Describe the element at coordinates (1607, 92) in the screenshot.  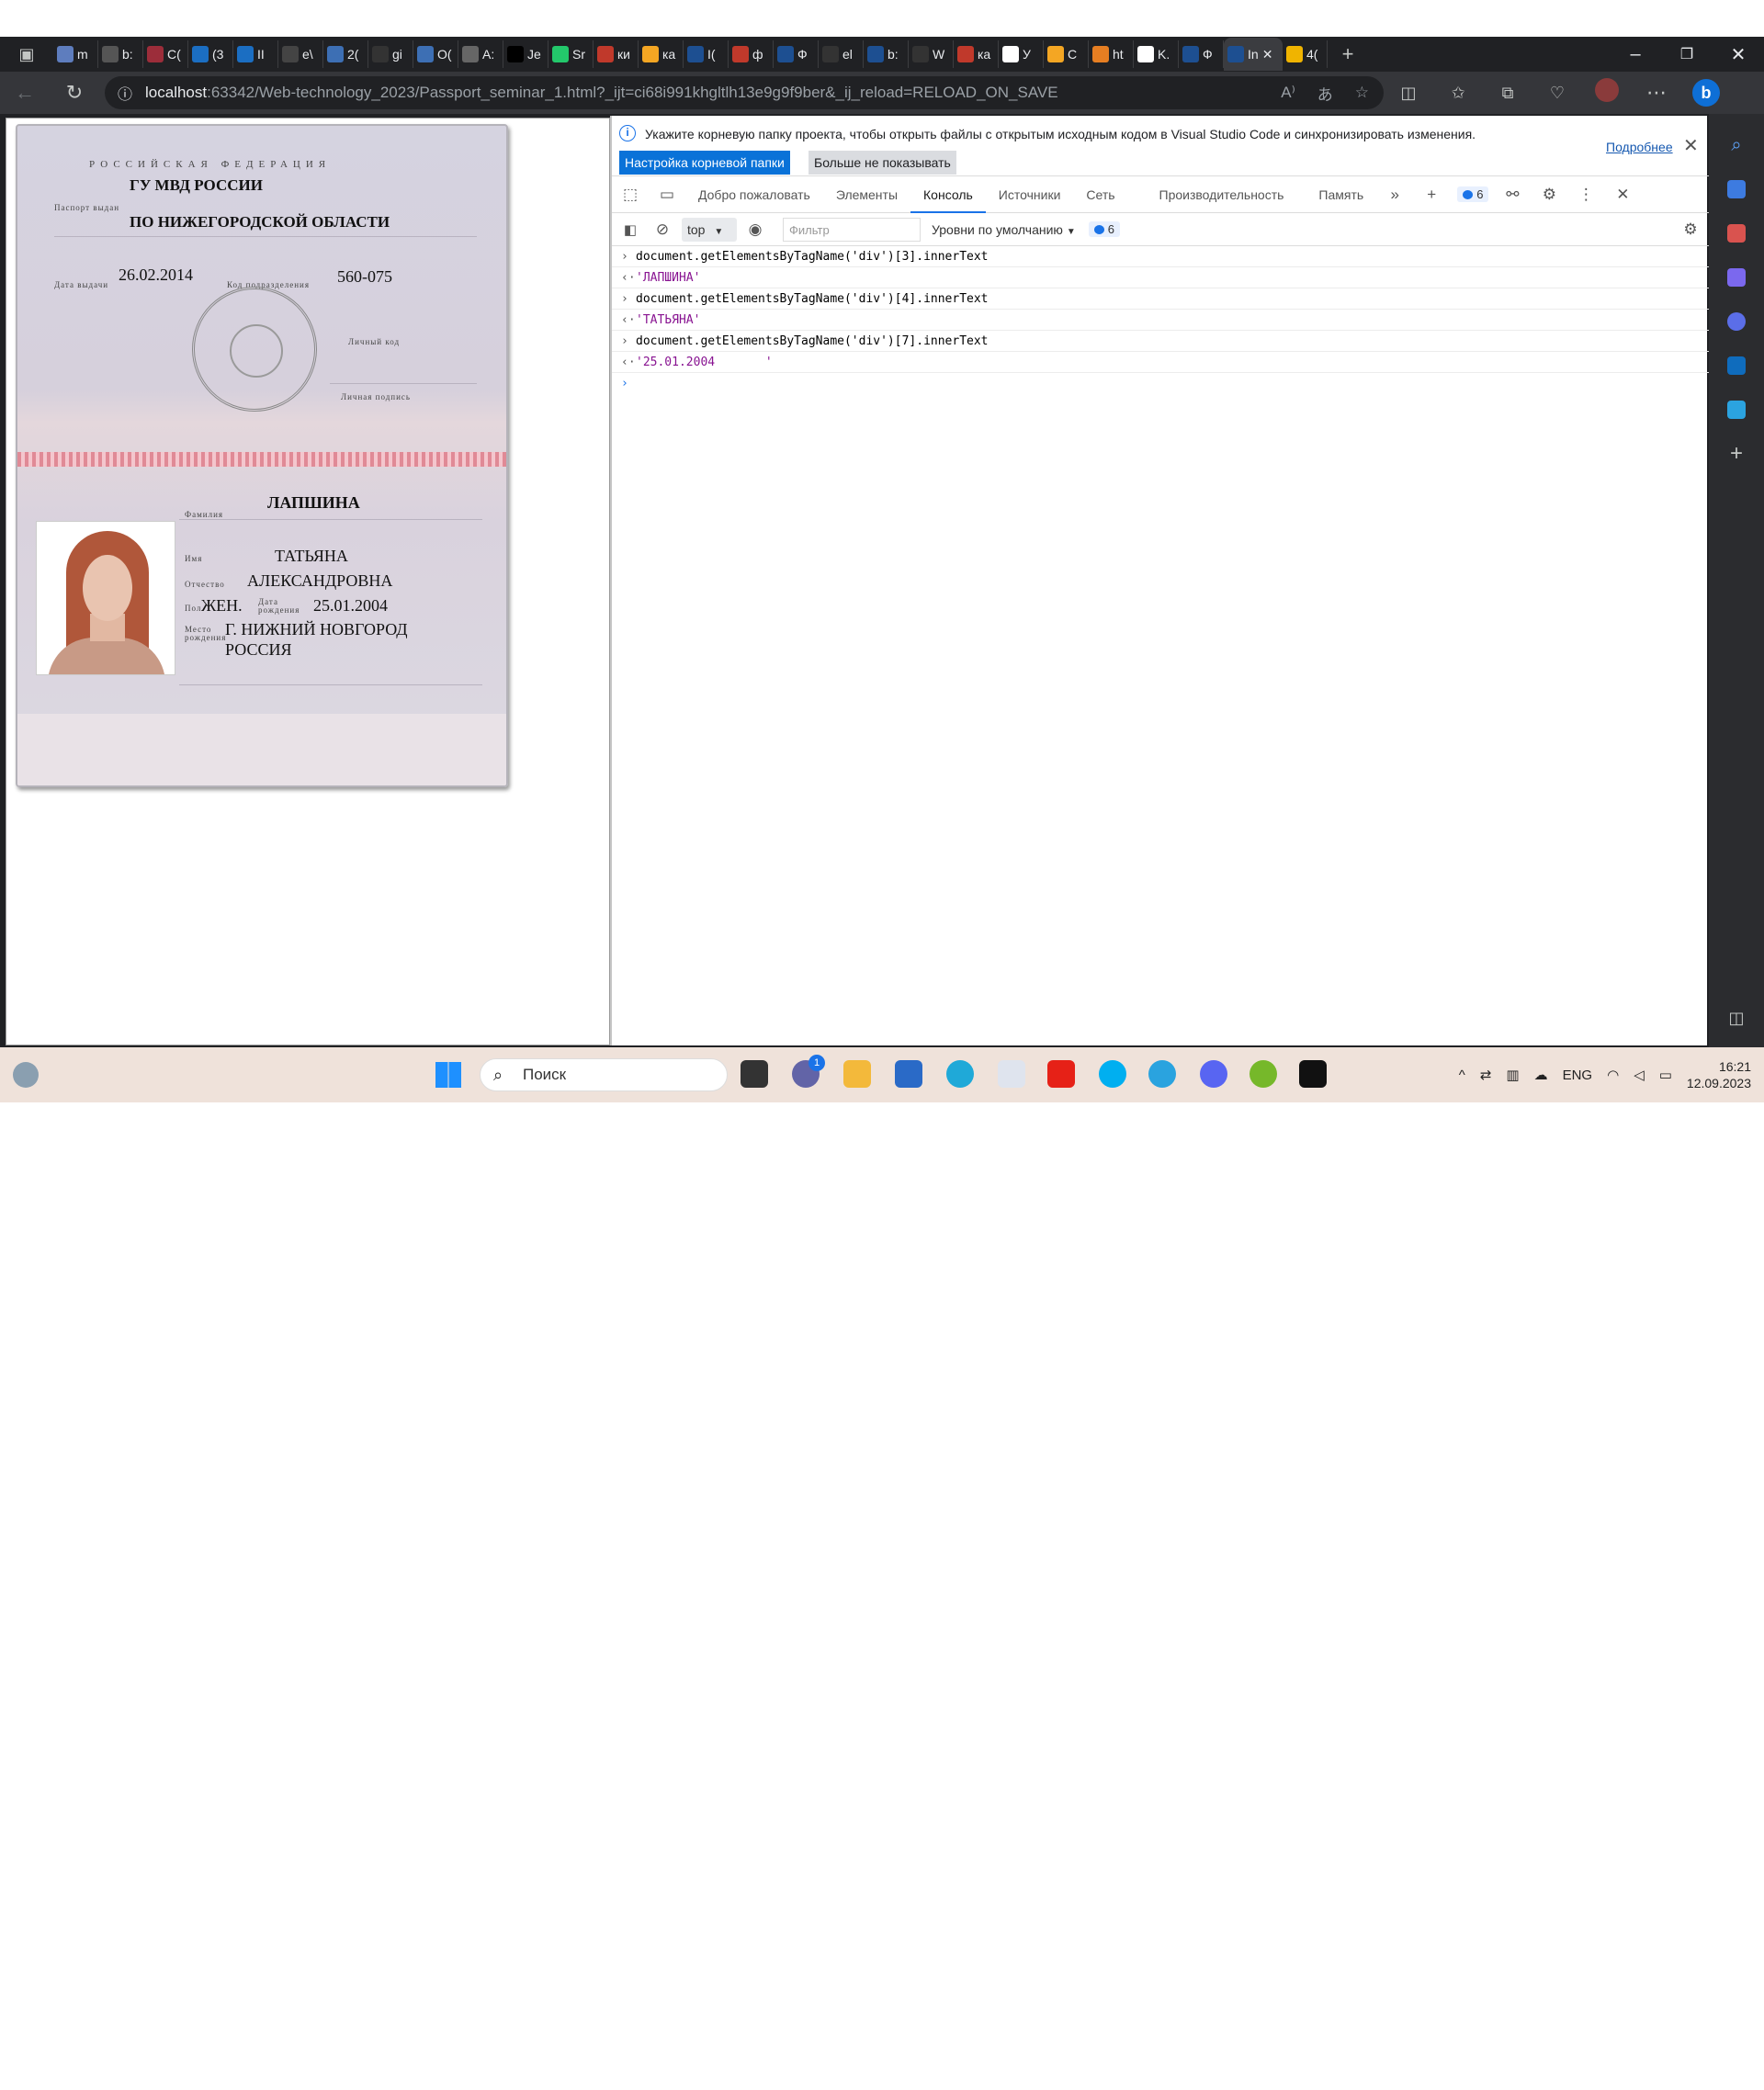
I see `profile-avatar` at that location.